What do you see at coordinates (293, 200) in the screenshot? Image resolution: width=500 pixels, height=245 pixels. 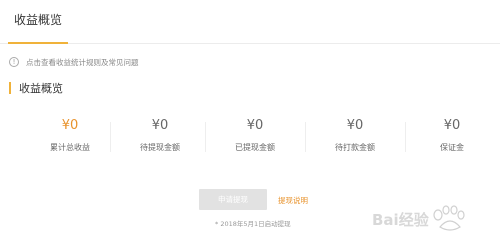 I see `withdrawal-rules-link: 提现说明` at bounding box center [293, 200].